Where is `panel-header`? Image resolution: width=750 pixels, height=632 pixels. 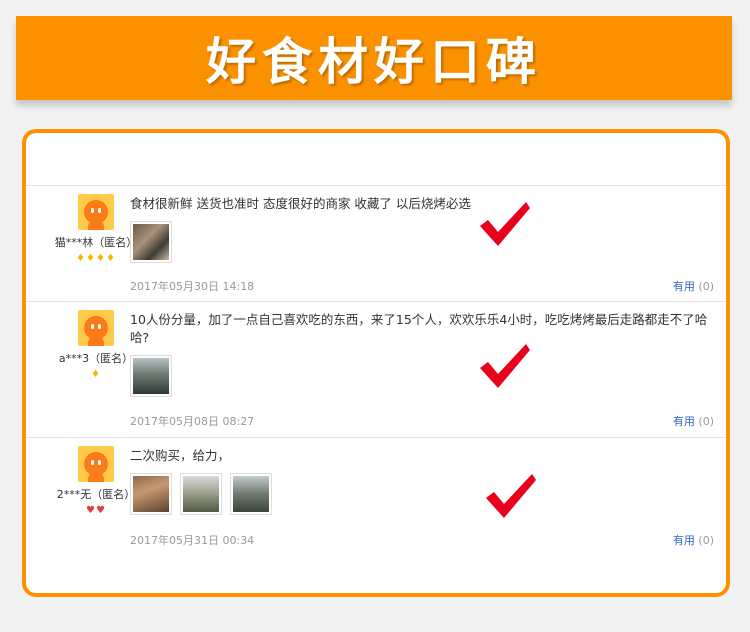
panel-header is located at coordinates (376, 159).